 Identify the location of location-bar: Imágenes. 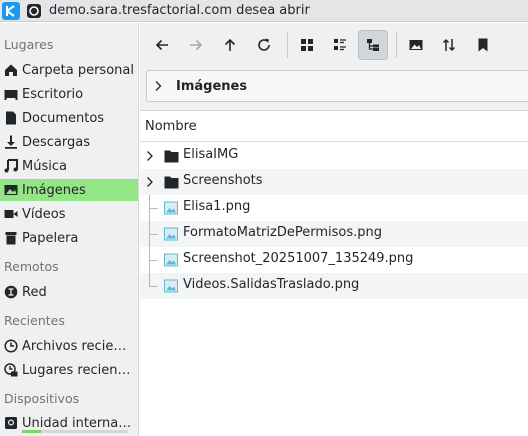
(334, 88).